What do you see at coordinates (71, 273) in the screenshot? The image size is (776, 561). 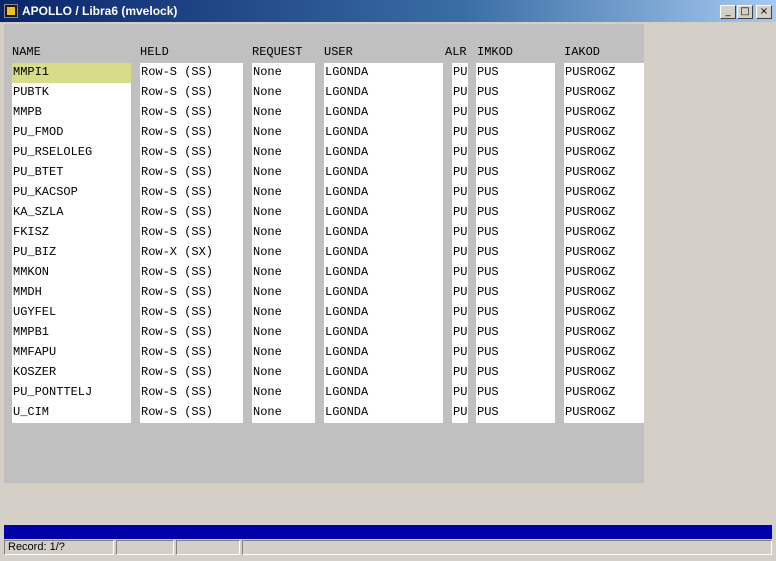 I see `cell-name: MMKON` at bounding box center [71, 273].